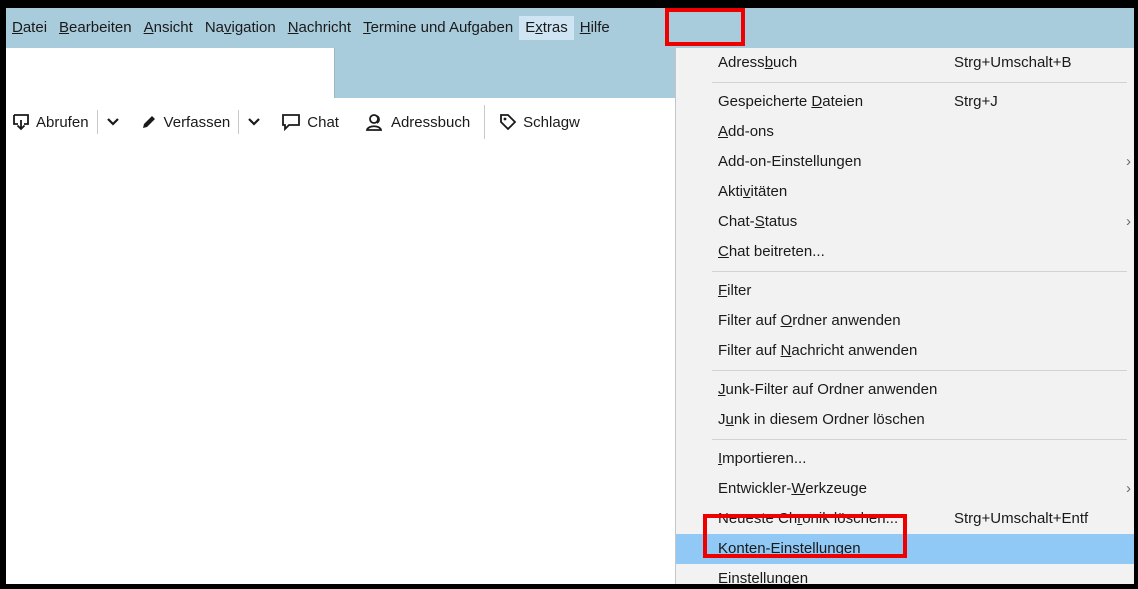 The height and width of the screenshot is (589, 1138). I want to click on menu-bearbeiten: Bearbeiten, so click(95, 28).